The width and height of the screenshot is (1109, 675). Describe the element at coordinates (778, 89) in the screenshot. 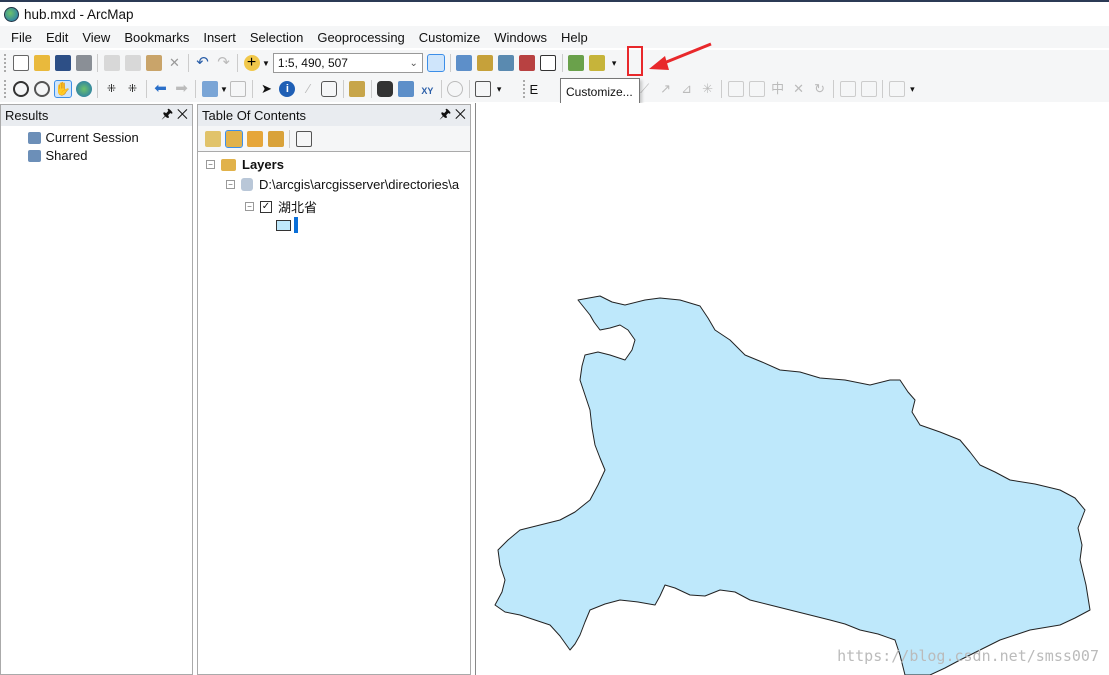

I see `cut-polygons-icon: 中` at that location.